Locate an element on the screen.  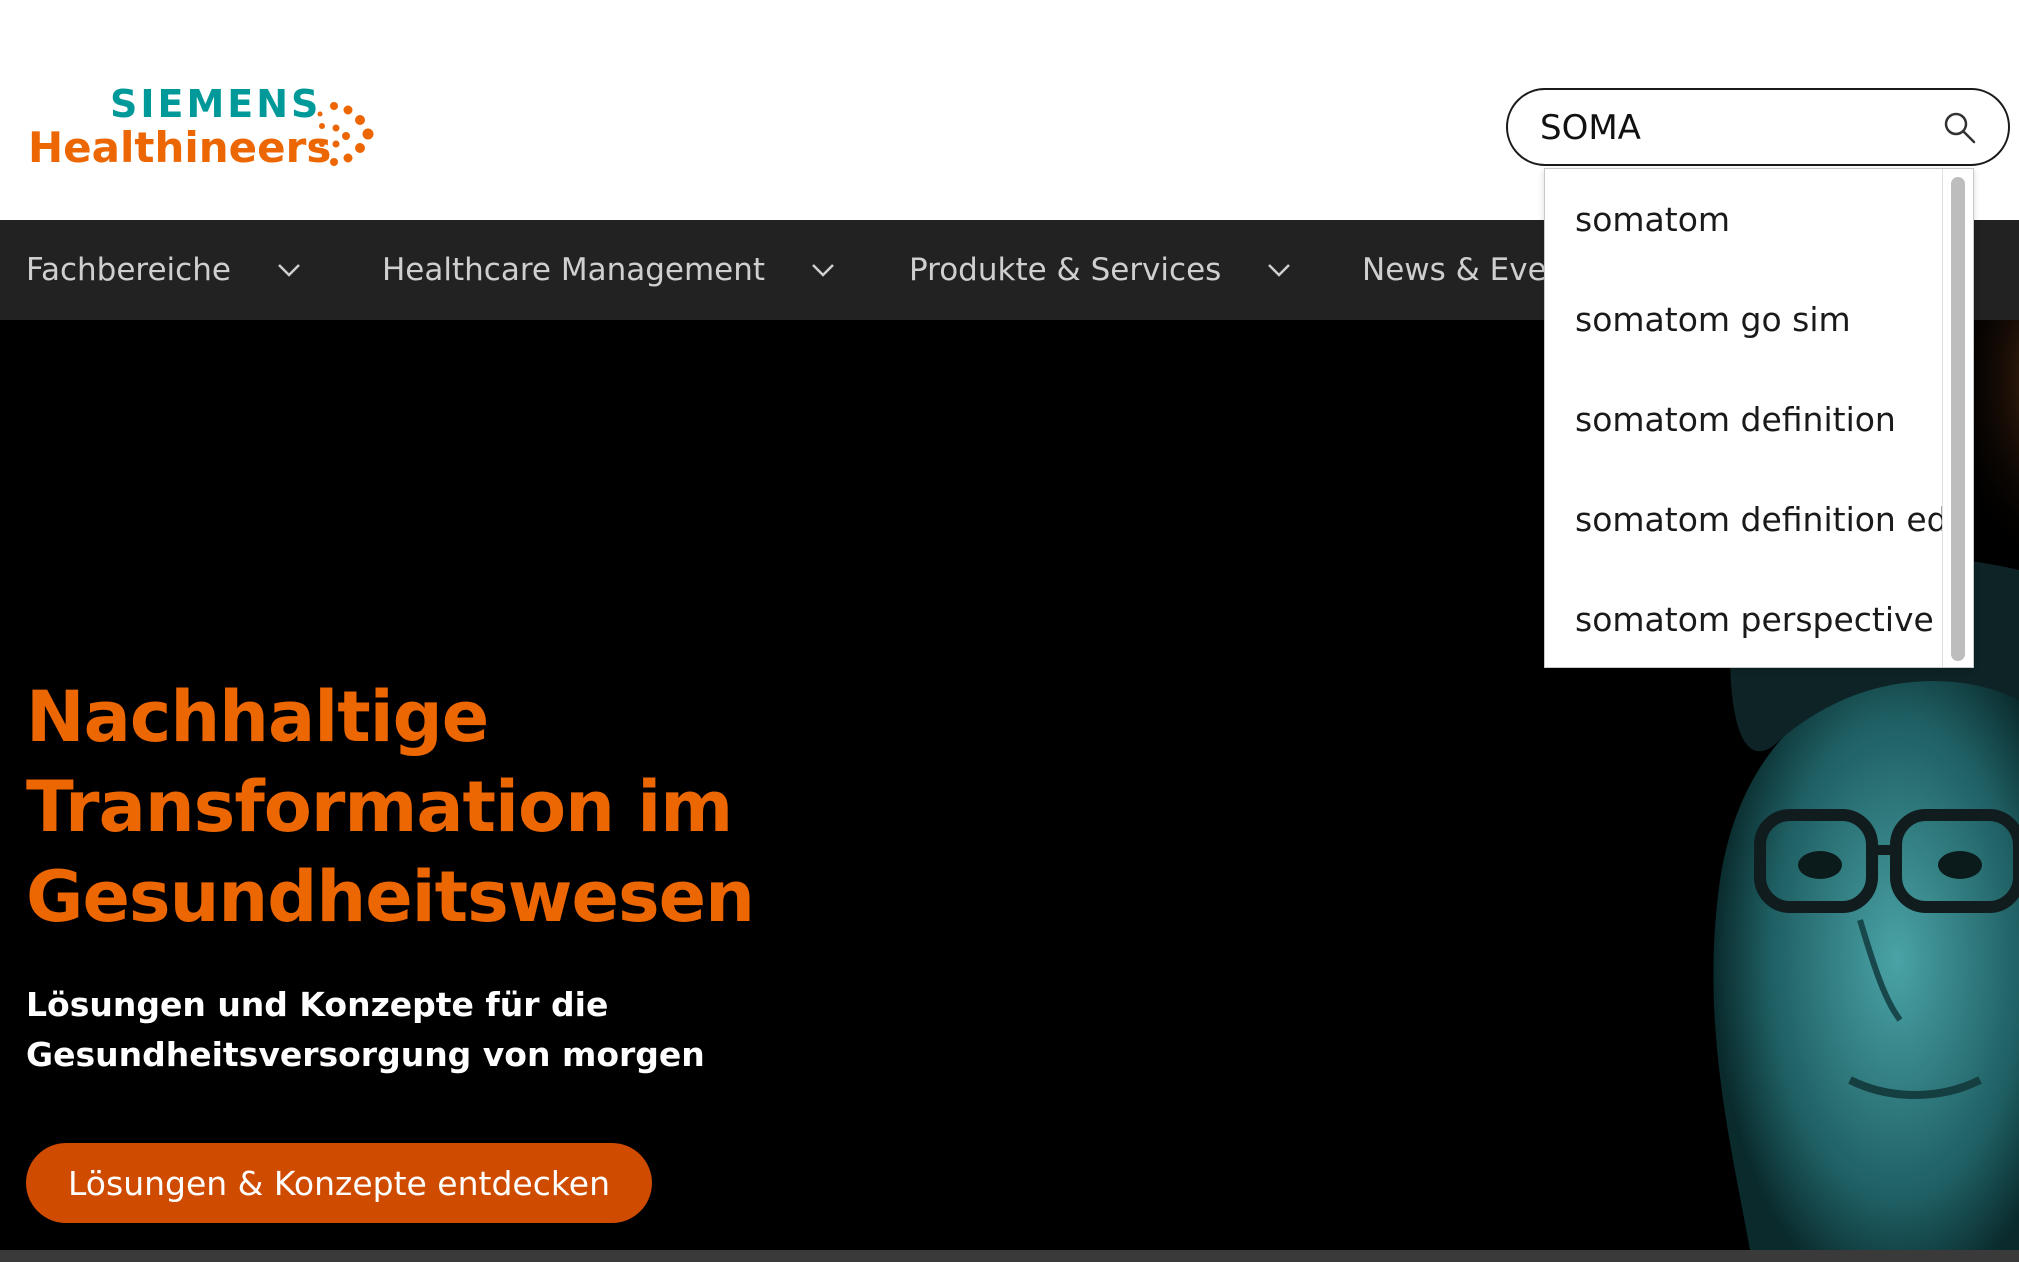
hero-title-line: Gesundheitswesen is located at coordinates (390, 897).